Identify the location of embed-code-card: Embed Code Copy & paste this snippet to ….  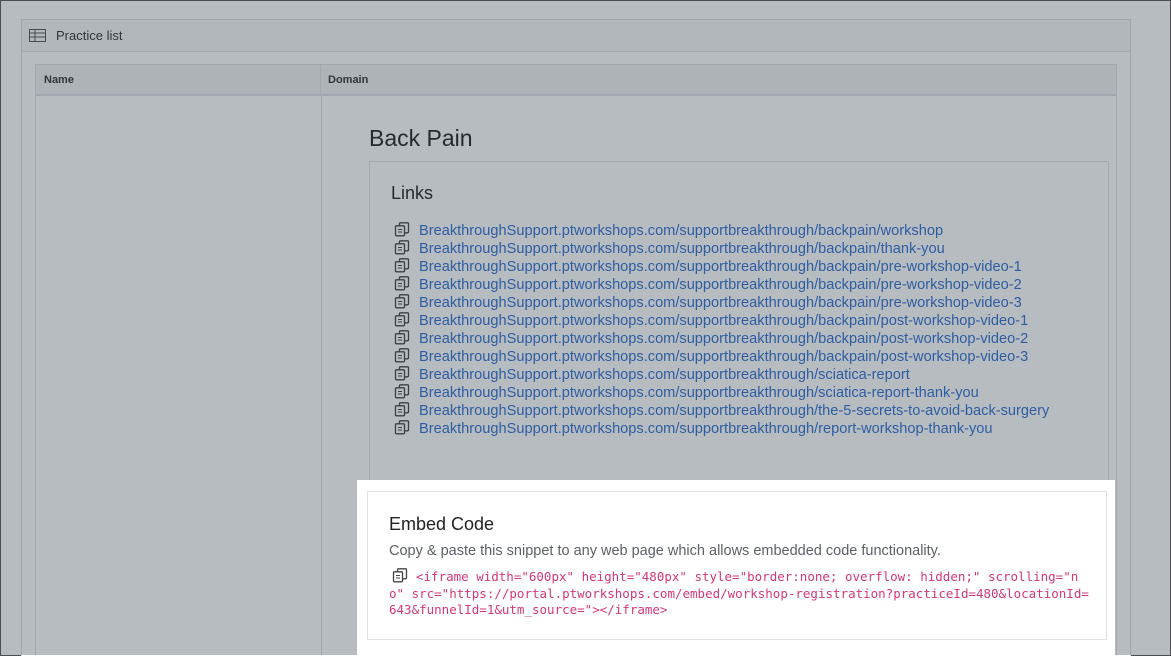
(737, 565).